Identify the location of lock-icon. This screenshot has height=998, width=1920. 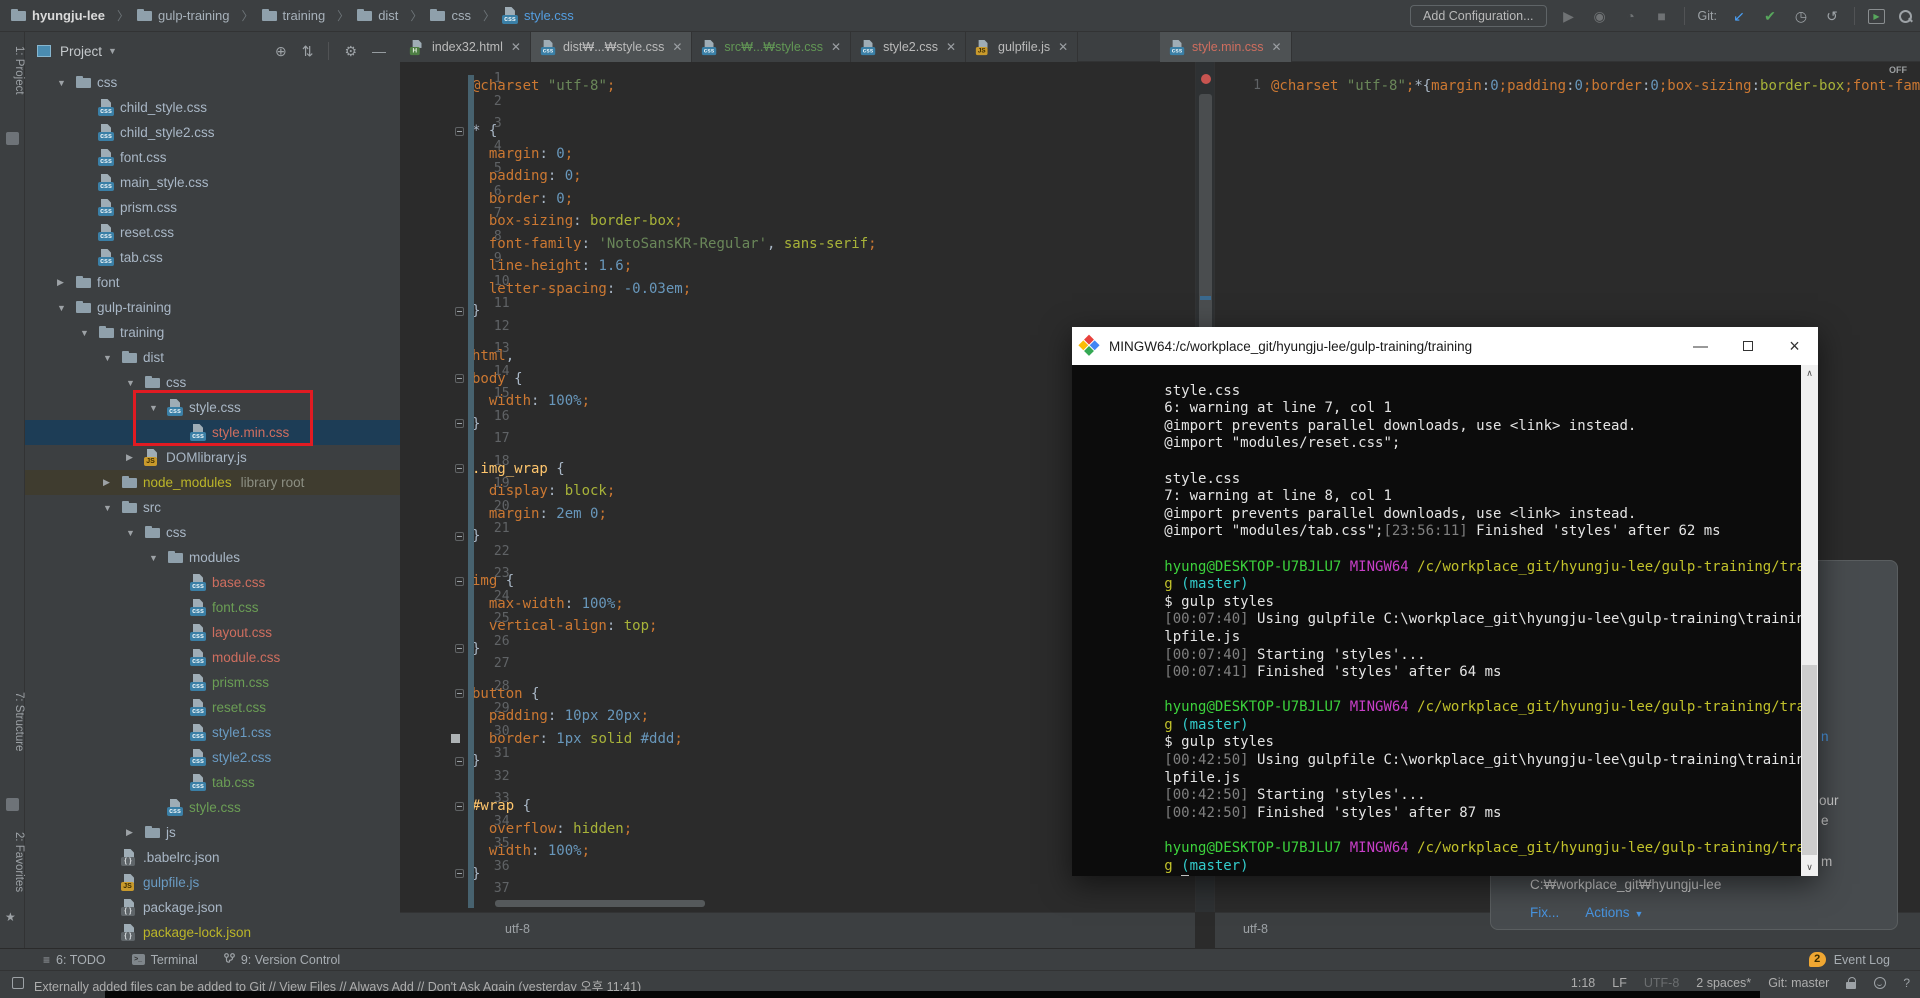
(1851, 983).